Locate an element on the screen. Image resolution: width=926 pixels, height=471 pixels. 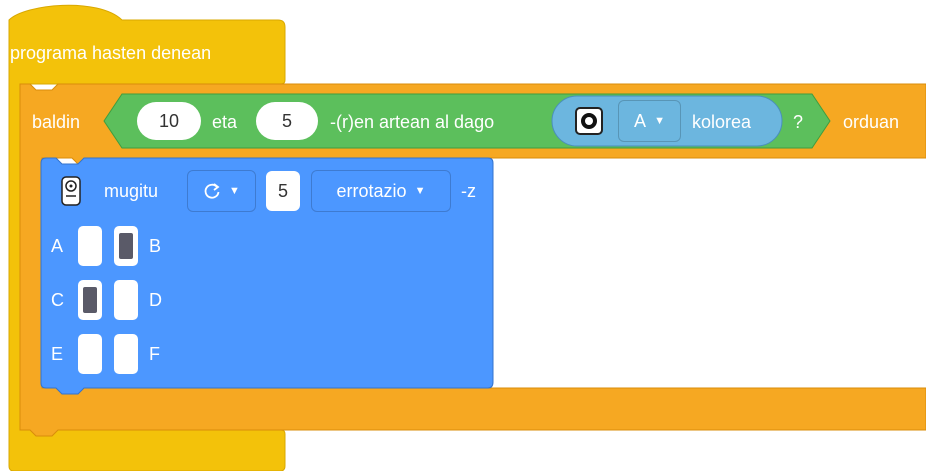
color-sensor-icon is located at coordinates (589, 121).